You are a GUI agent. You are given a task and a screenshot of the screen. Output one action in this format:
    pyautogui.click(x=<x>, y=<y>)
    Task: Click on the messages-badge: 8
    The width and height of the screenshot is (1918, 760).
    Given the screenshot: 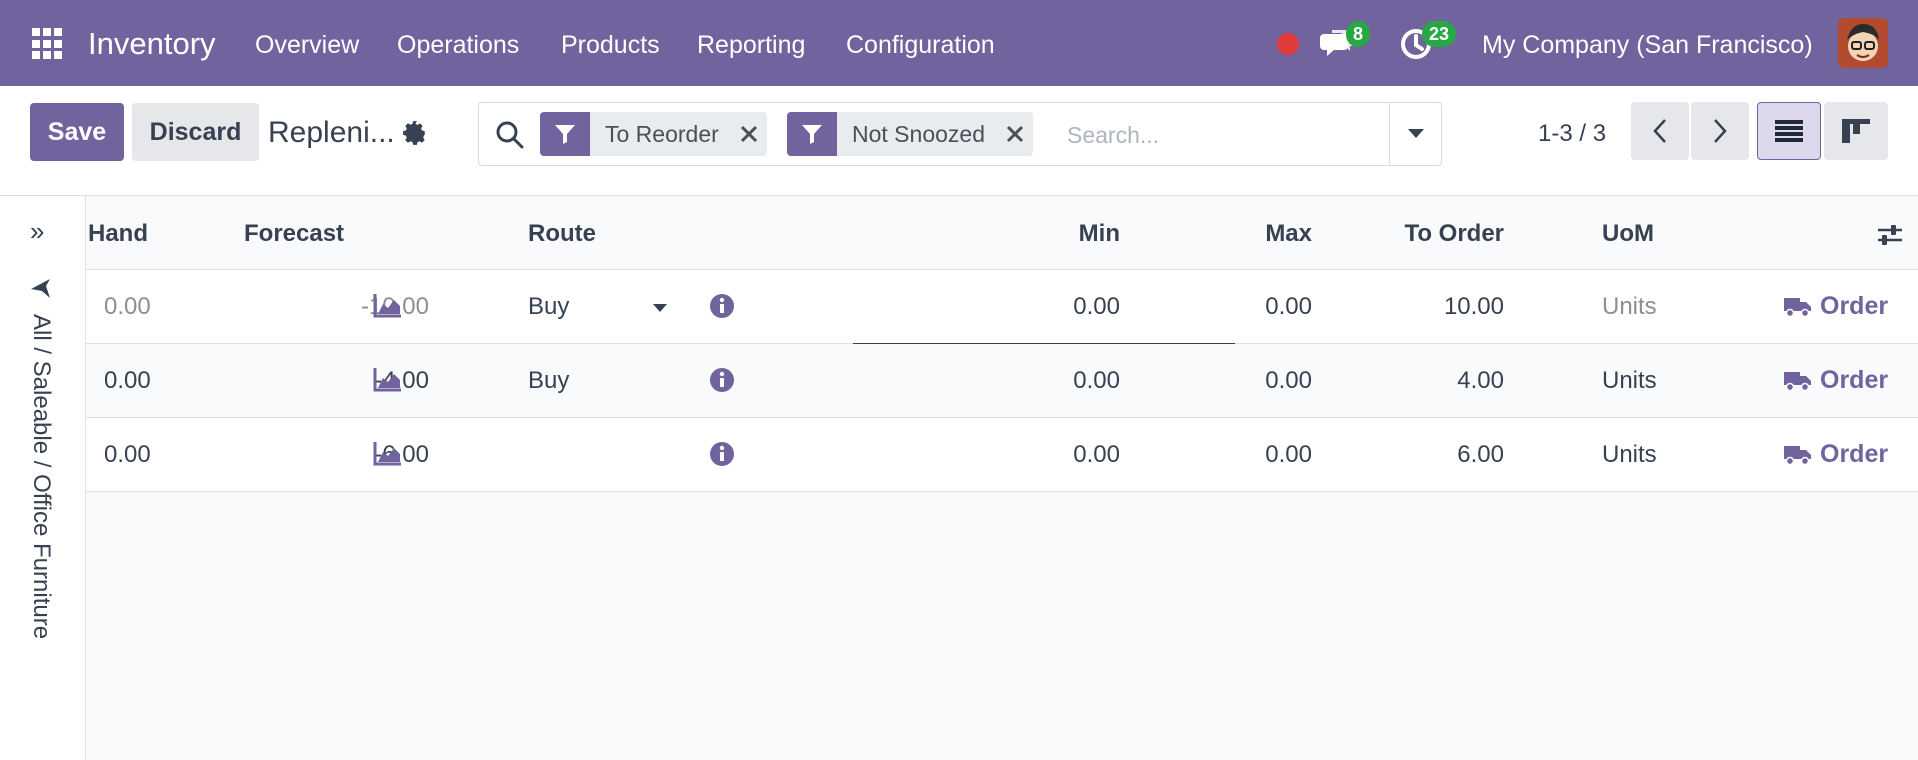 What is the action you would take?
    pyautogui.click(x=1358, y=34)
    